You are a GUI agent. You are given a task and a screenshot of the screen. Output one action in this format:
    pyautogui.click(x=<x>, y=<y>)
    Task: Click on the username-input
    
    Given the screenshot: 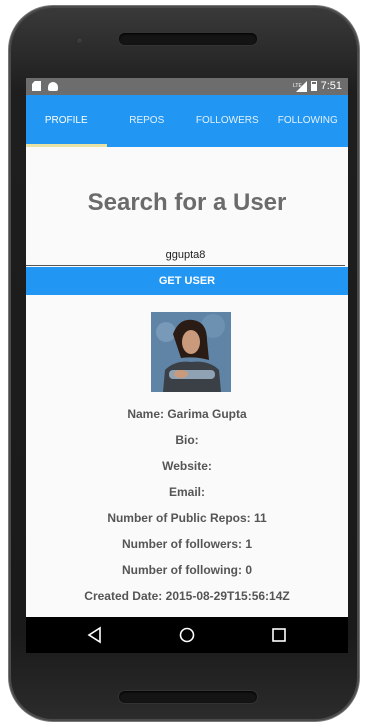 What is the action you would take?
    pyautogui.click(x=185, y=255)
    